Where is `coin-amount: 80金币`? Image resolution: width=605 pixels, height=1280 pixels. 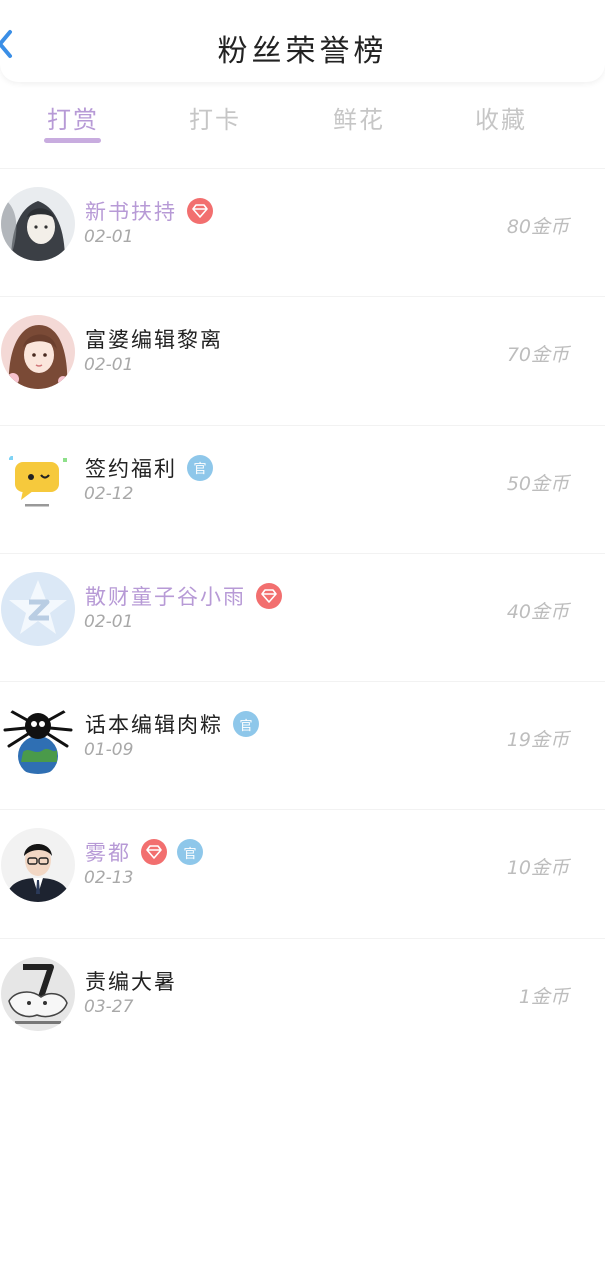
coin-amount: 80金币 is located at coordinates (537, 227).